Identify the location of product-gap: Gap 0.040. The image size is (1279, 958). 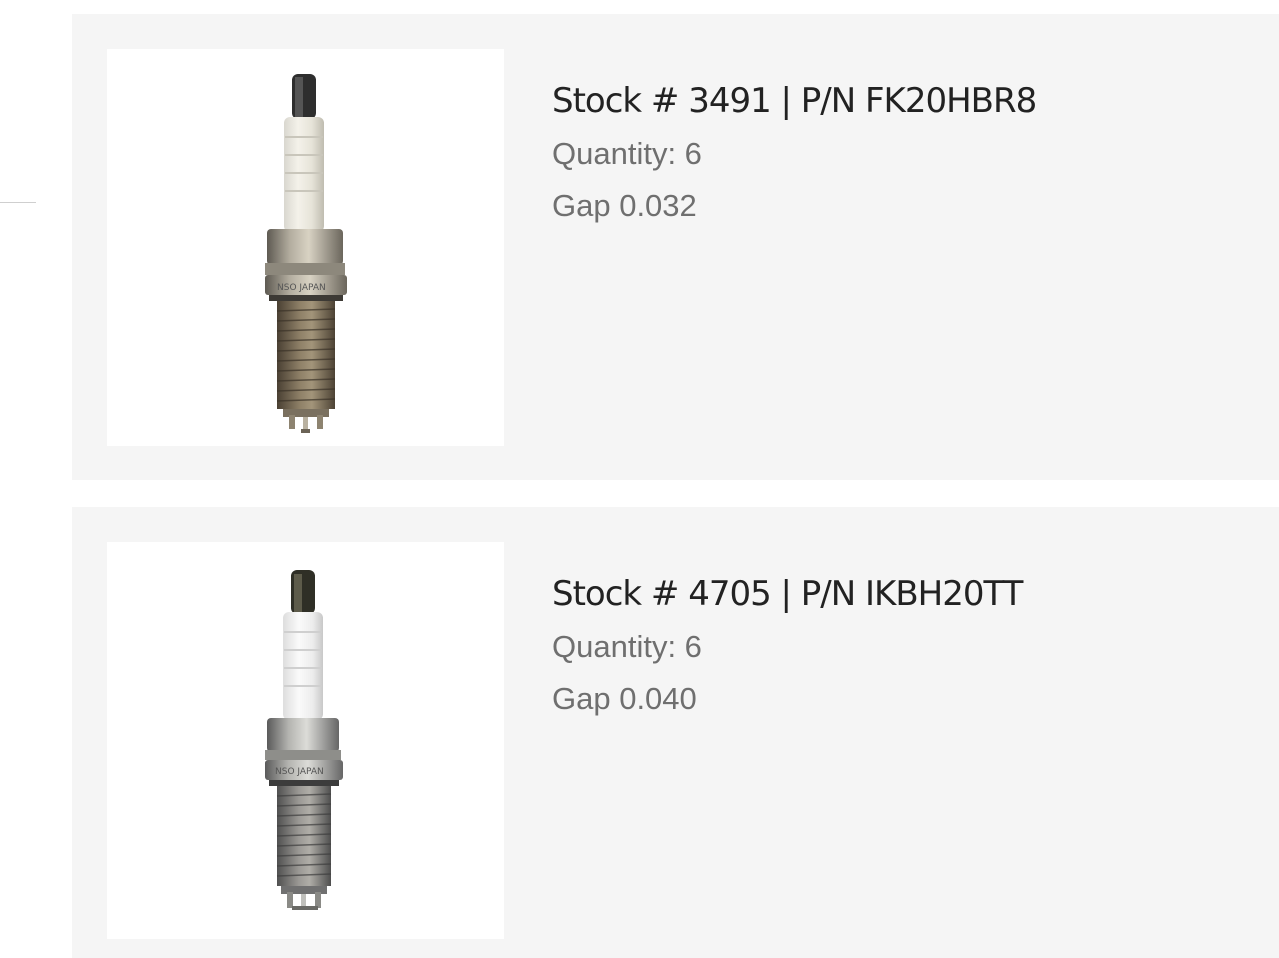
(624, 698).